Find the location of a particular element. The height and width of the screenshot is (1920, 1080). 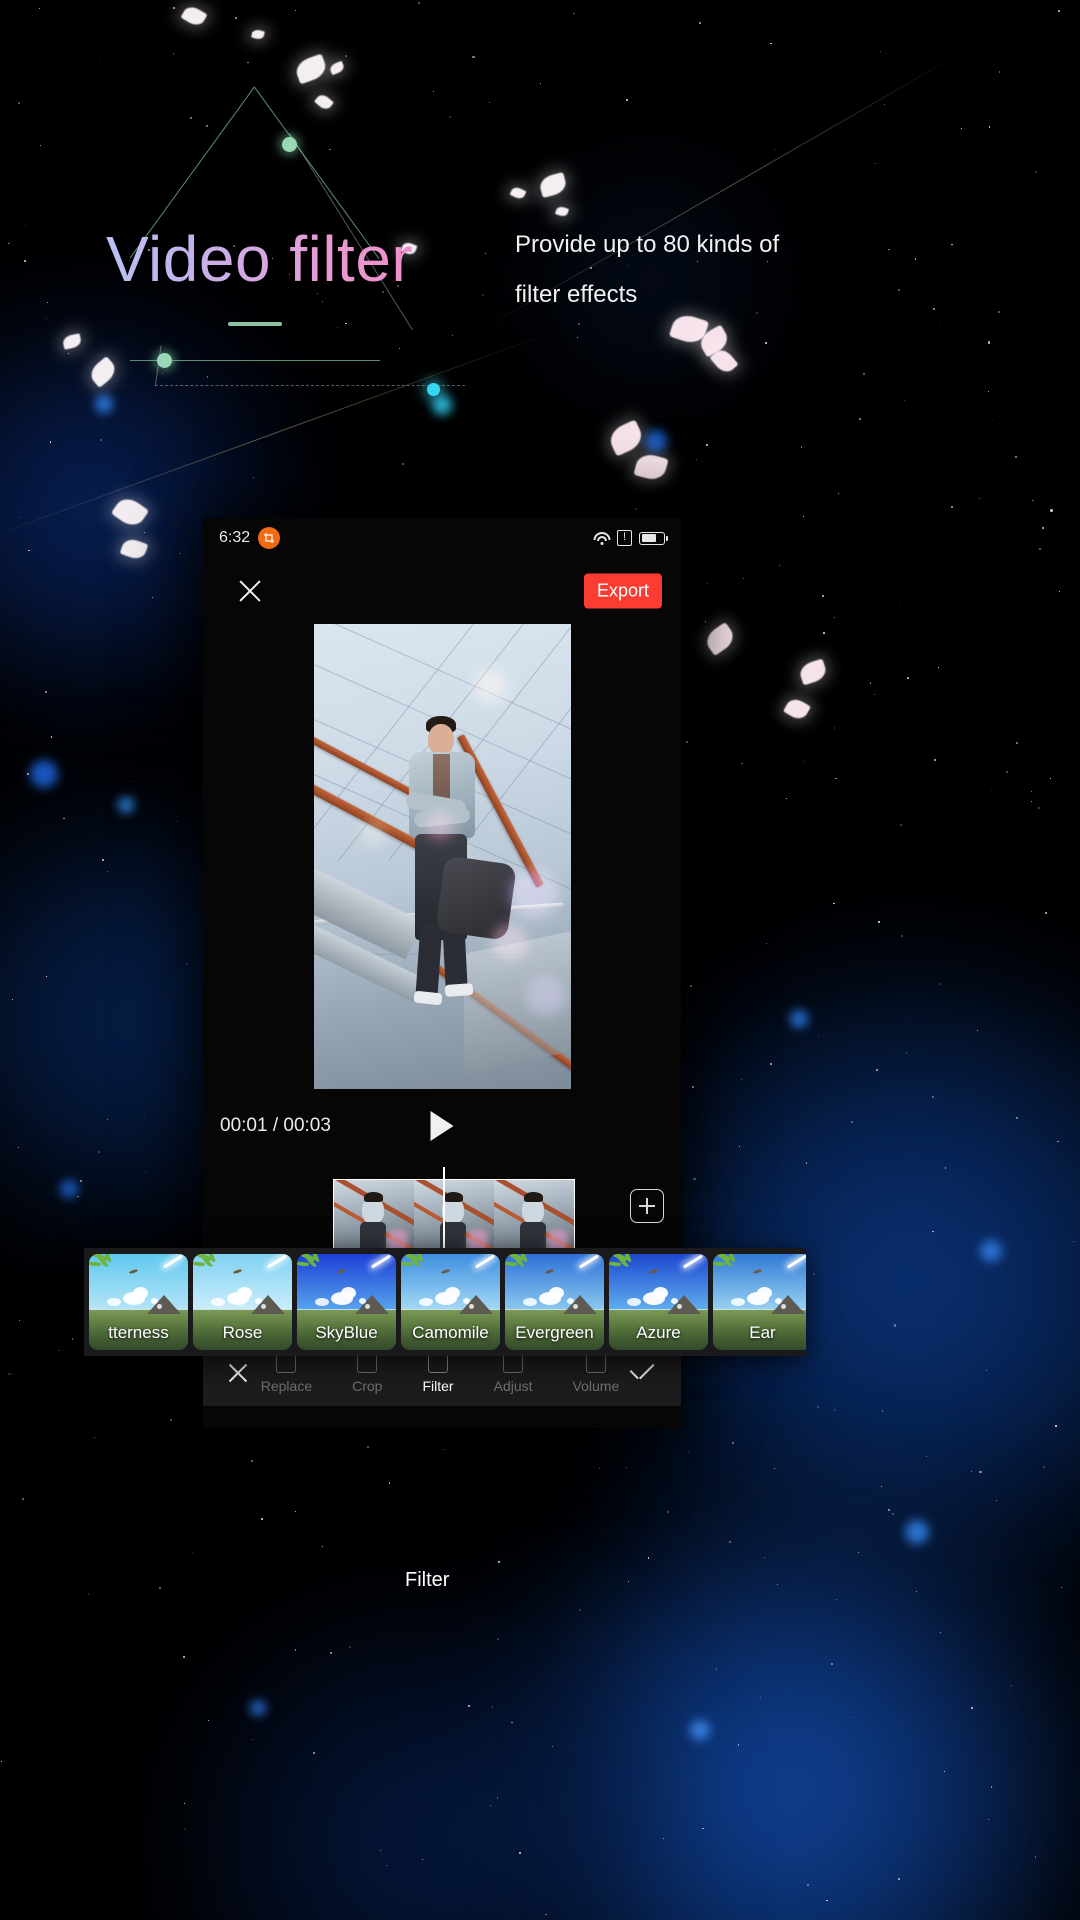

filter-item: Evergreen is located at coordinates (554, 1302).